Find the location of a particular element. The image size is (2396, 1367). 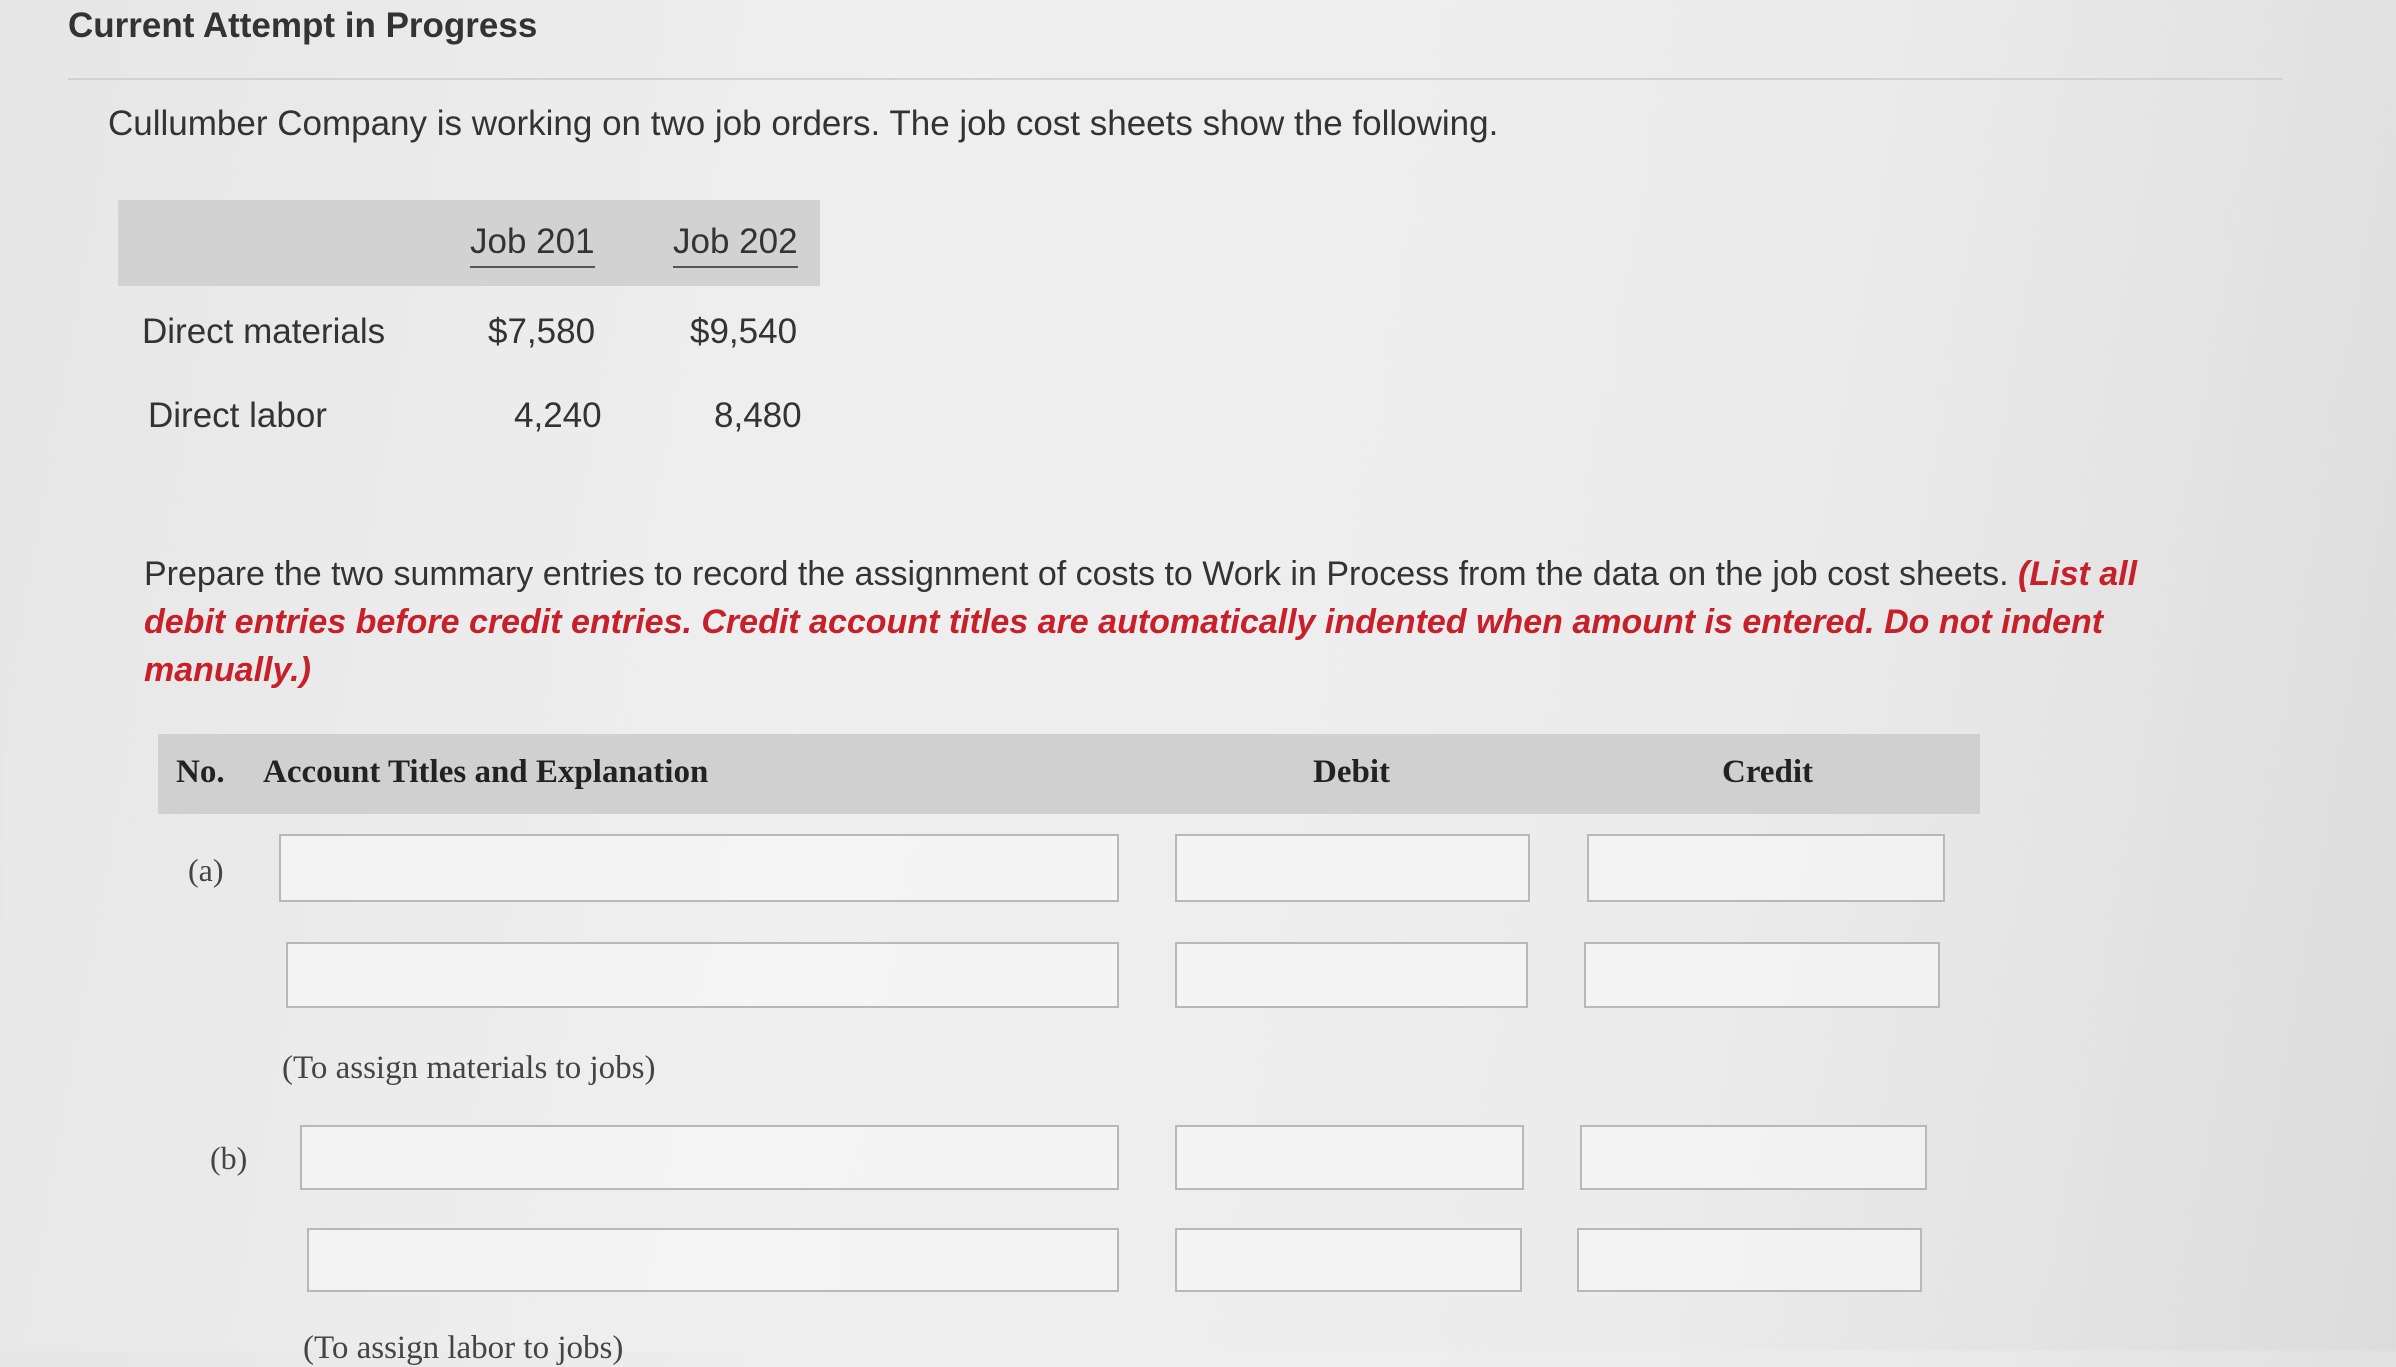

entry-label-a: (a) is located at coordinates (206, 870).